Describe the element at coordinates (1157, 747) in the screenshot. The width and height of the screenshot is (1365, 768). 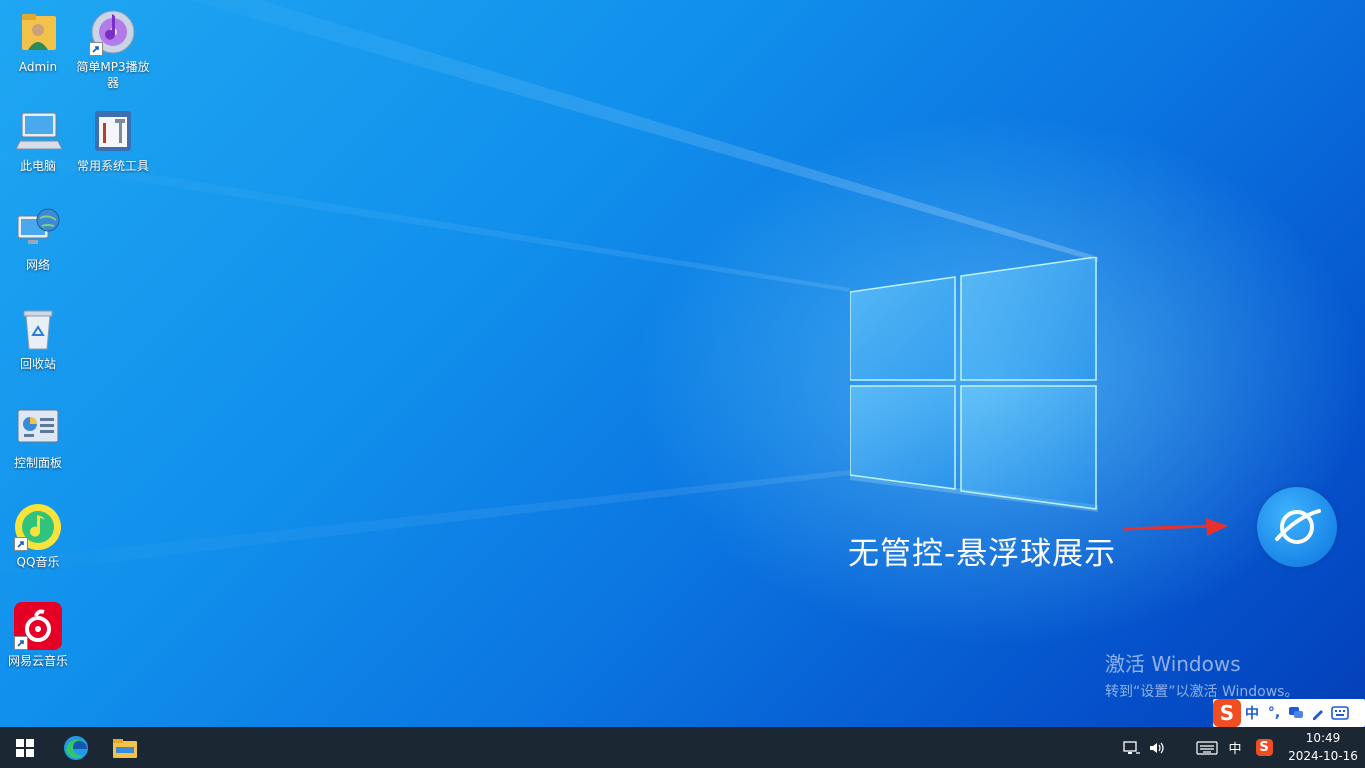
I see `volume-icon` at that location.